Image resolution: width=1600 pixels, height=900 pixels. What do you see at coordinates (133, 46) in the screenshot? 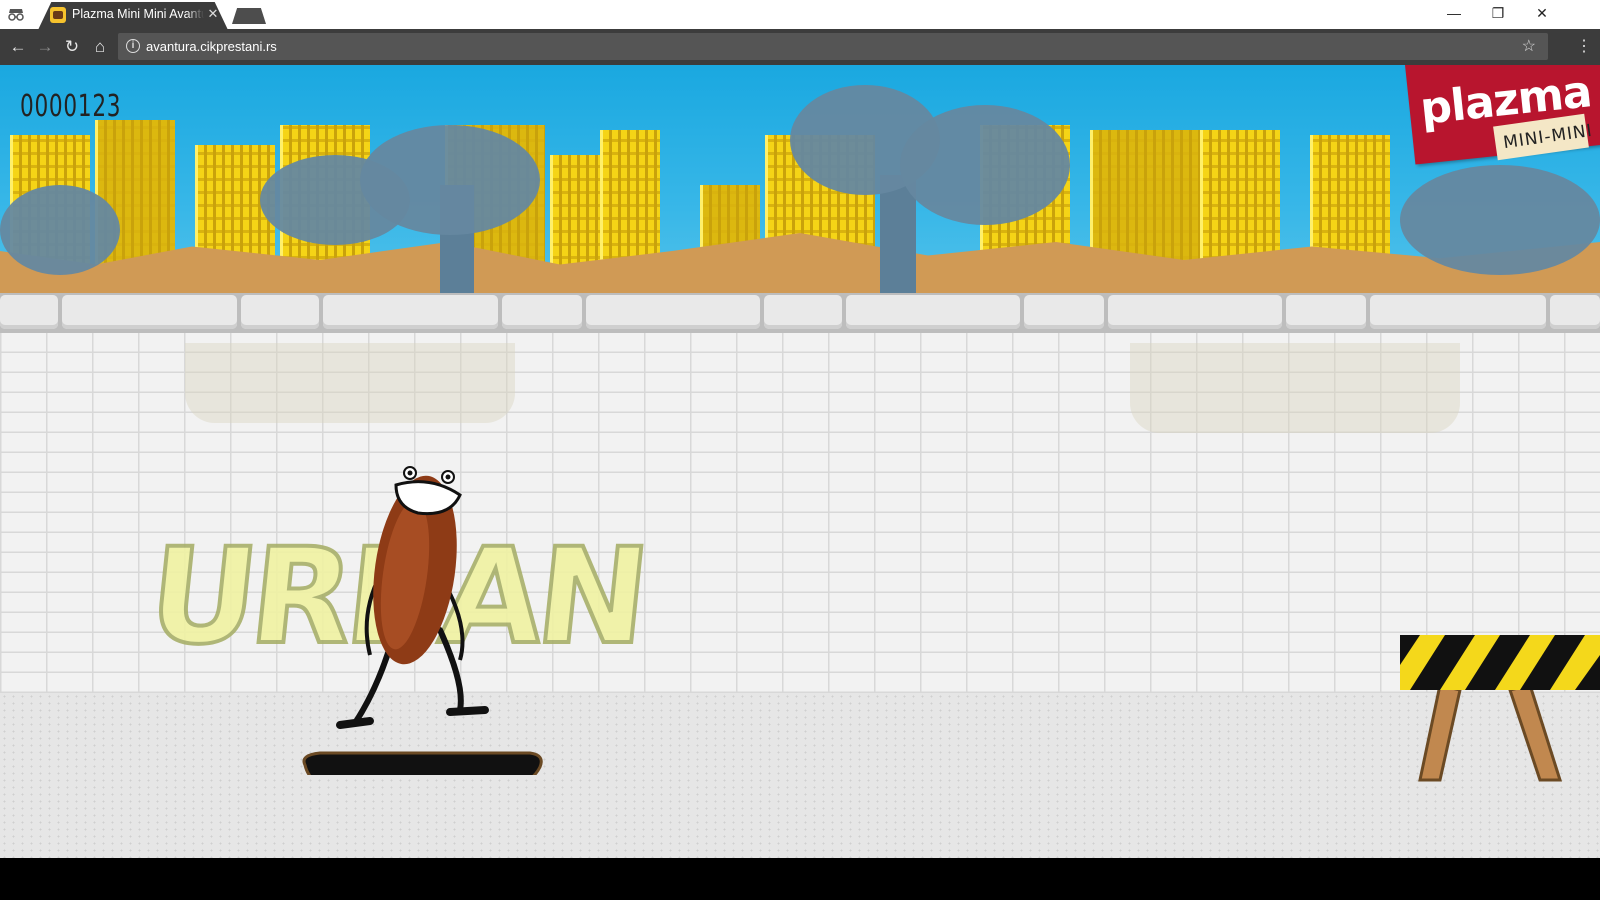
I see `site-info-icon: i` at bounding box center [133, 46].